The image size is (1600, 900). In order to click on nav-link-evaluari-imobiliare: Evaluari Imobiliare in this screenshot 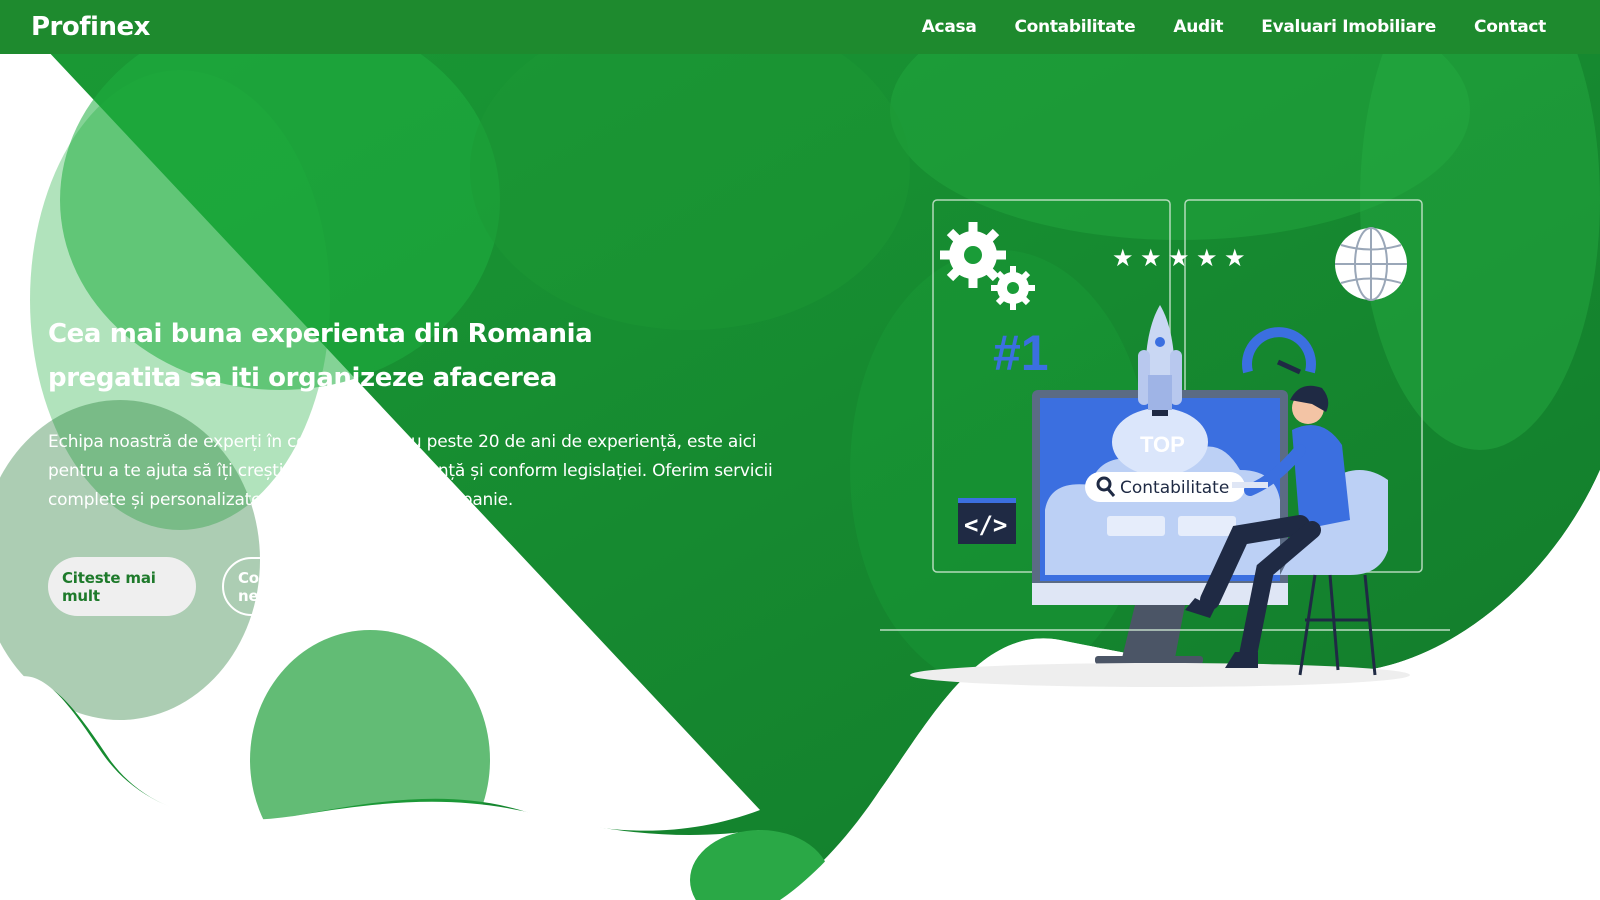, I will do `click(1348, 27)`.